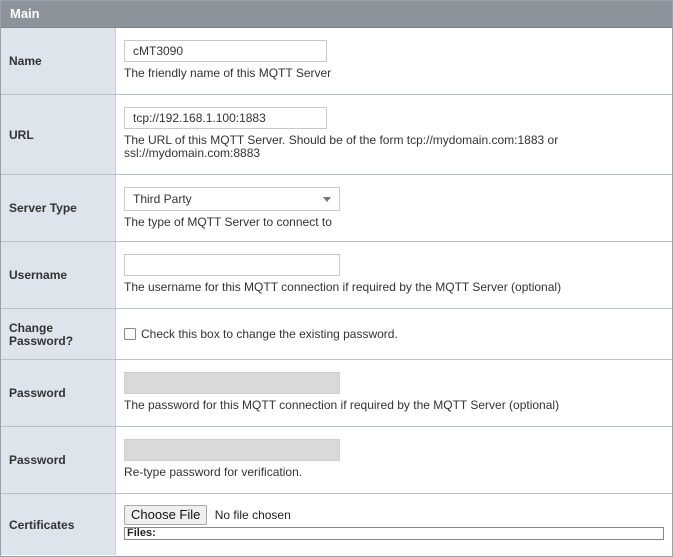  Describe the element at coordinates (58, 524) in the screenshot. I see `certificates-label: Certificates` at that location.